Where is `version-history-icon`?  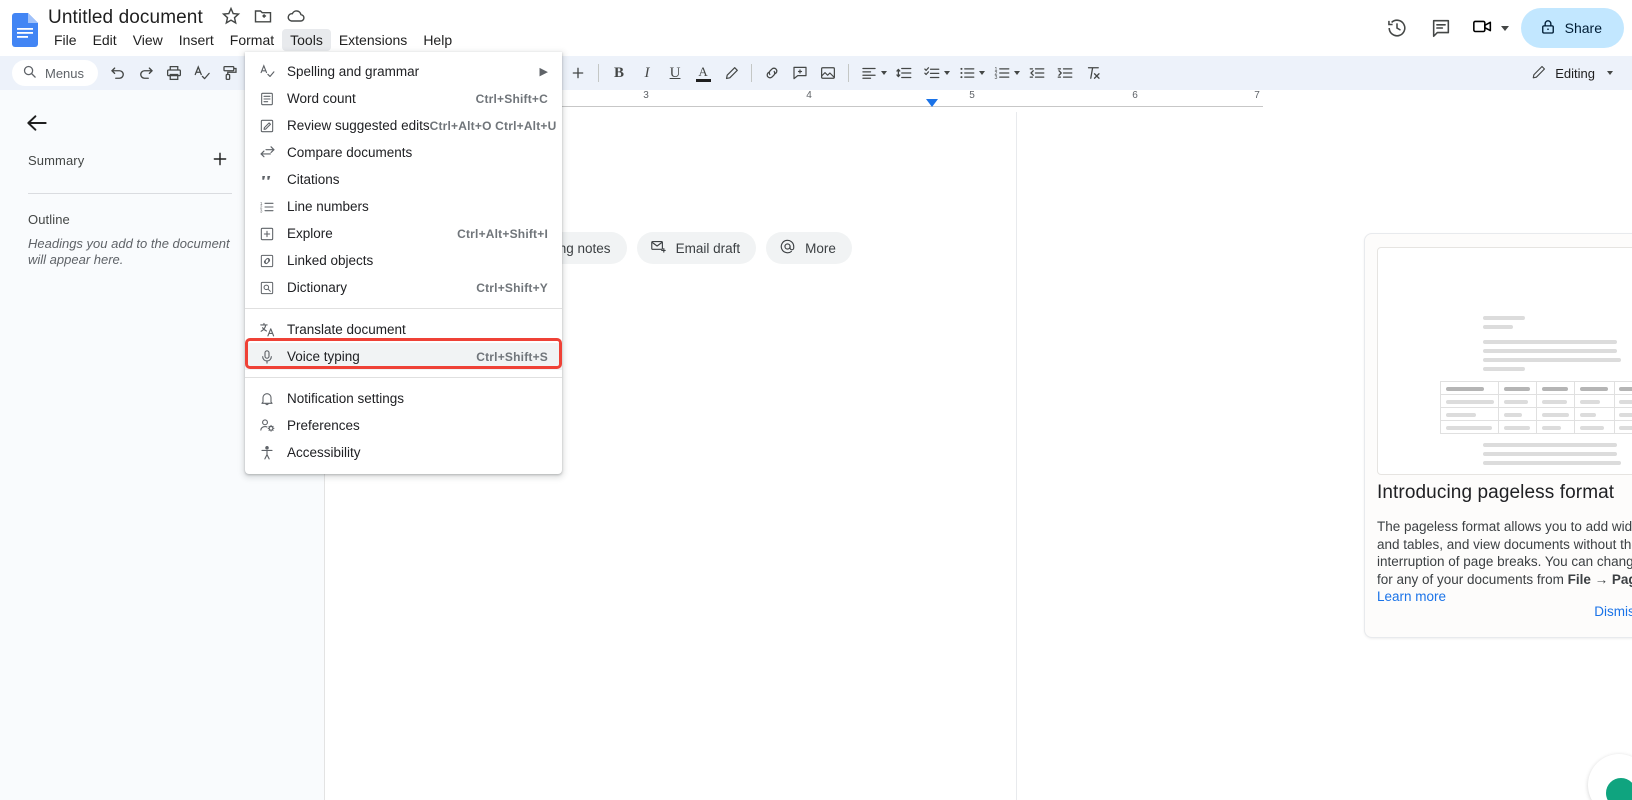
version-history-icon is located at coordinates (1397, 28).